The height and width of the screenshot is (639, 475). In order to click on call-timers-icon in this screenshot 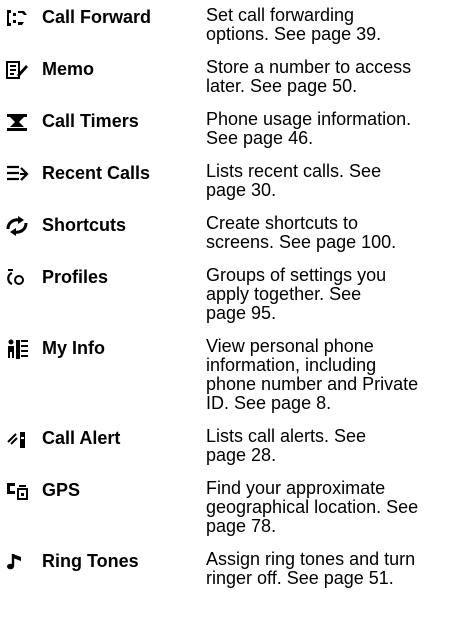, I will do `click(17, 122)`.